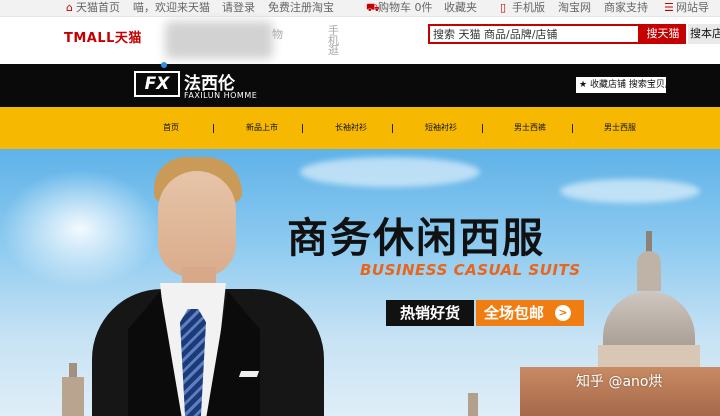  I want to click on dome-spire, so click(649, 242).